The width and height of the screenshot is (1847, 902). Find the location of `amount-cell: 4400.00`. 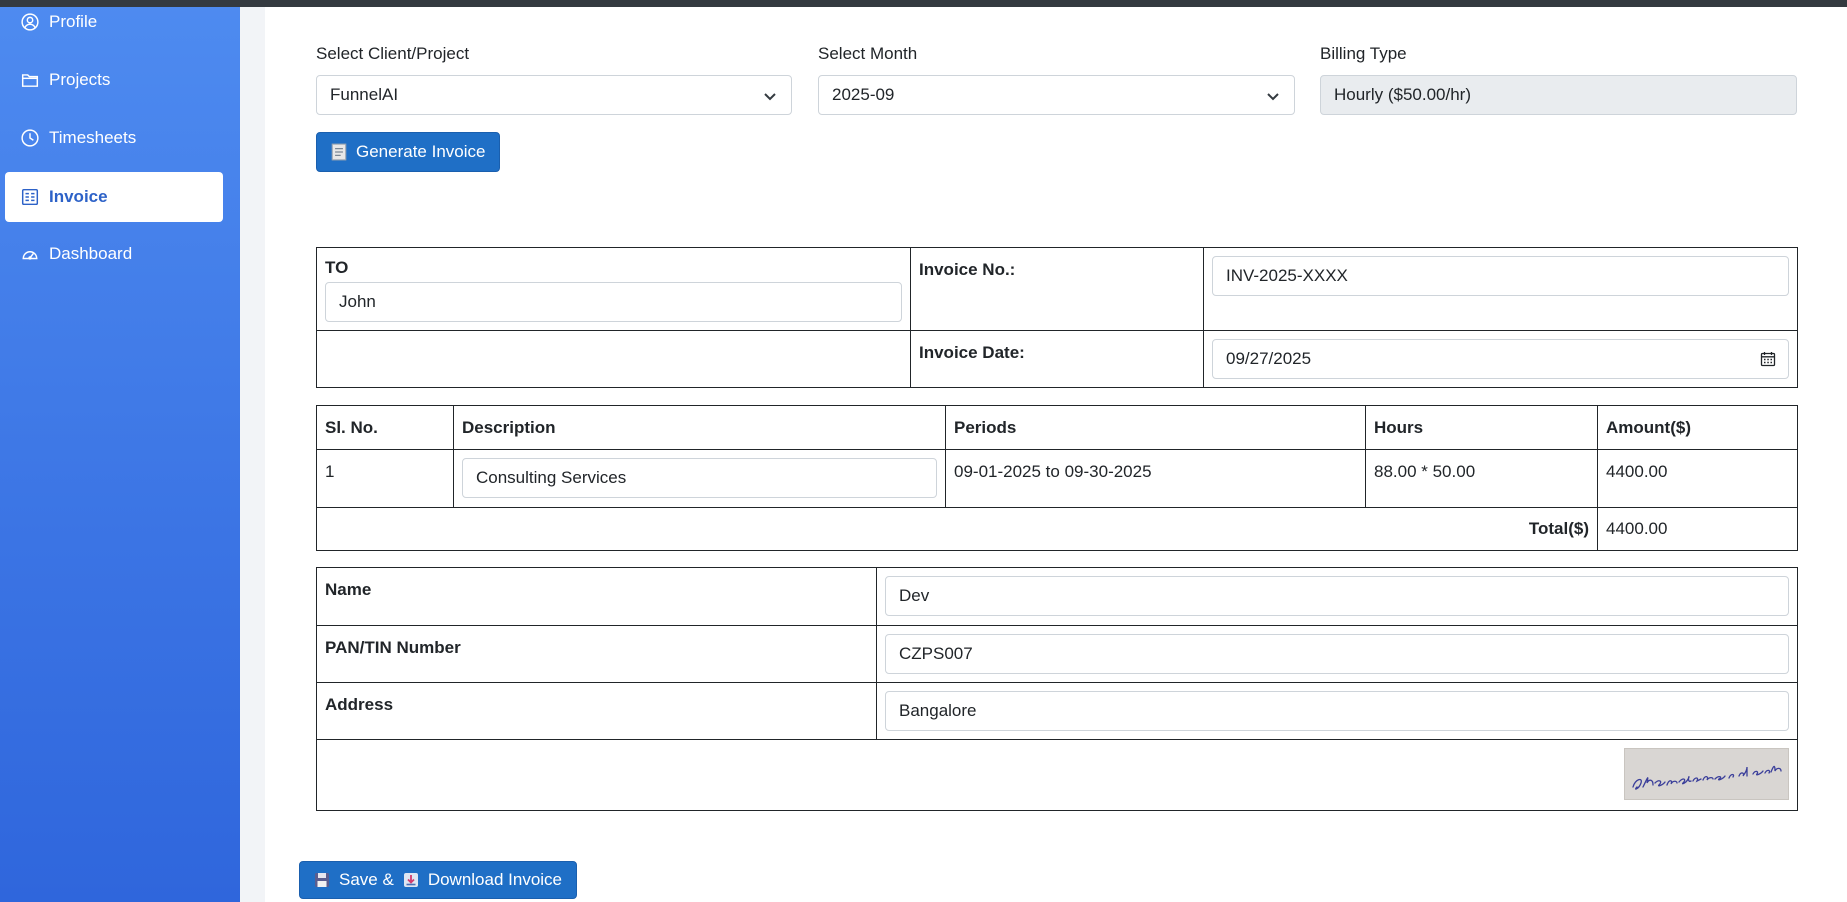

amount-cell: 4400.00 is located at coordinates (1697, 478).